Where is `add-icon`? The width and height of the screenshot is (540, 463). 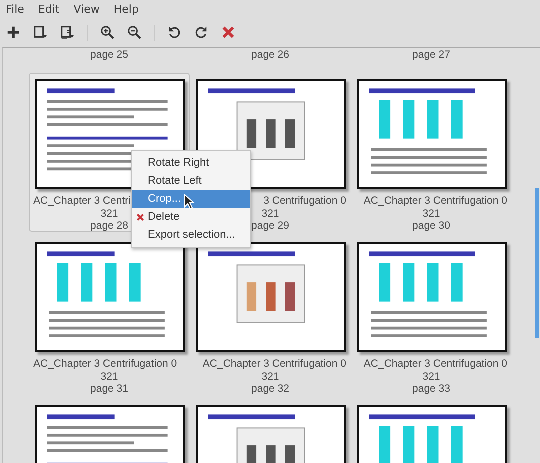
add-icon is located at coordinates (13, 32).